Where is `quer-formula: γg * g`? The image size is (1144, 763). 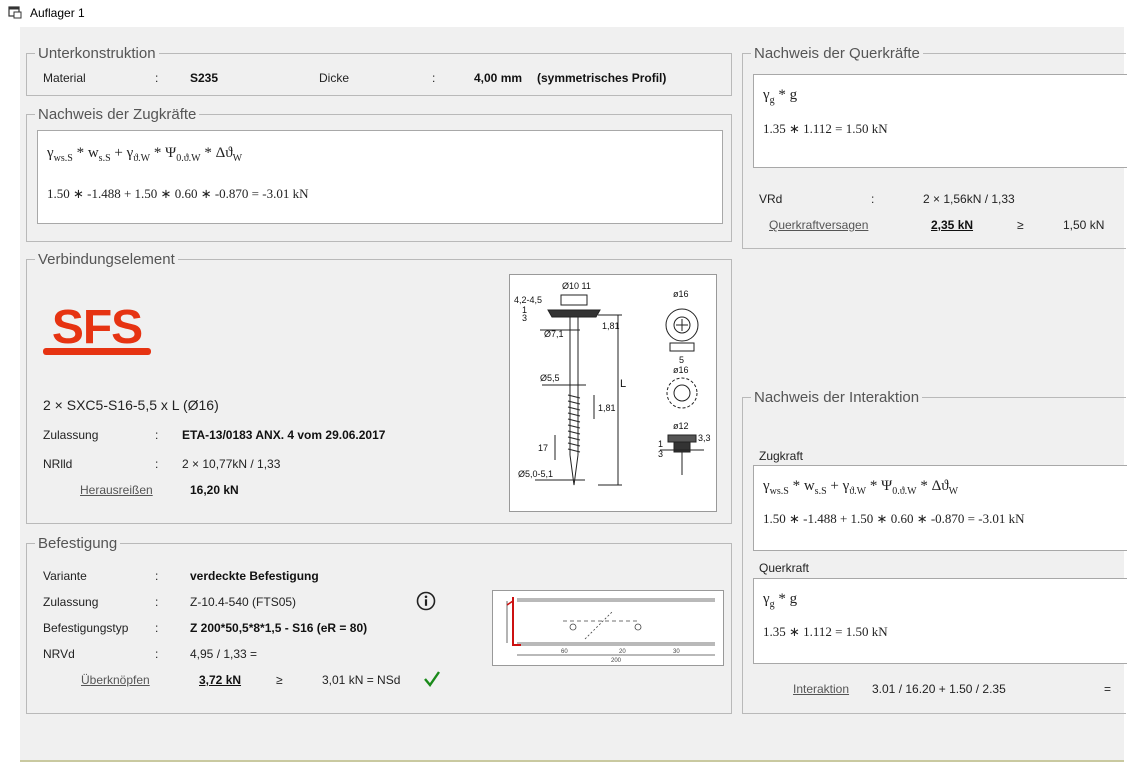 quer-formula: γg * g is located at coordinates (780, 96).